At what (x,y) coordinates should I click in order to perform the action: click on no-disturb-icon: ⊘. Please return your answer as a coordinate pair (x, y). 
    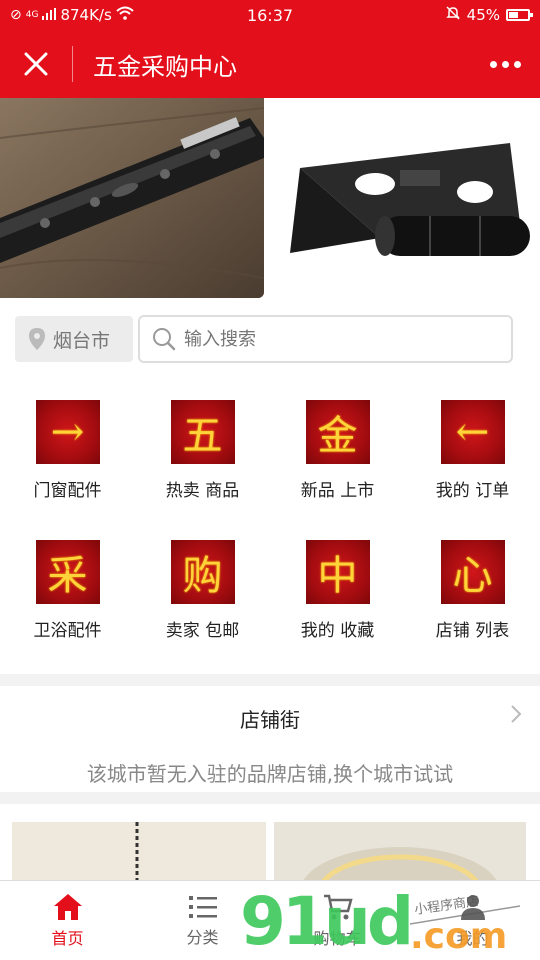
    Looking at the image, I should click on (16, 15).